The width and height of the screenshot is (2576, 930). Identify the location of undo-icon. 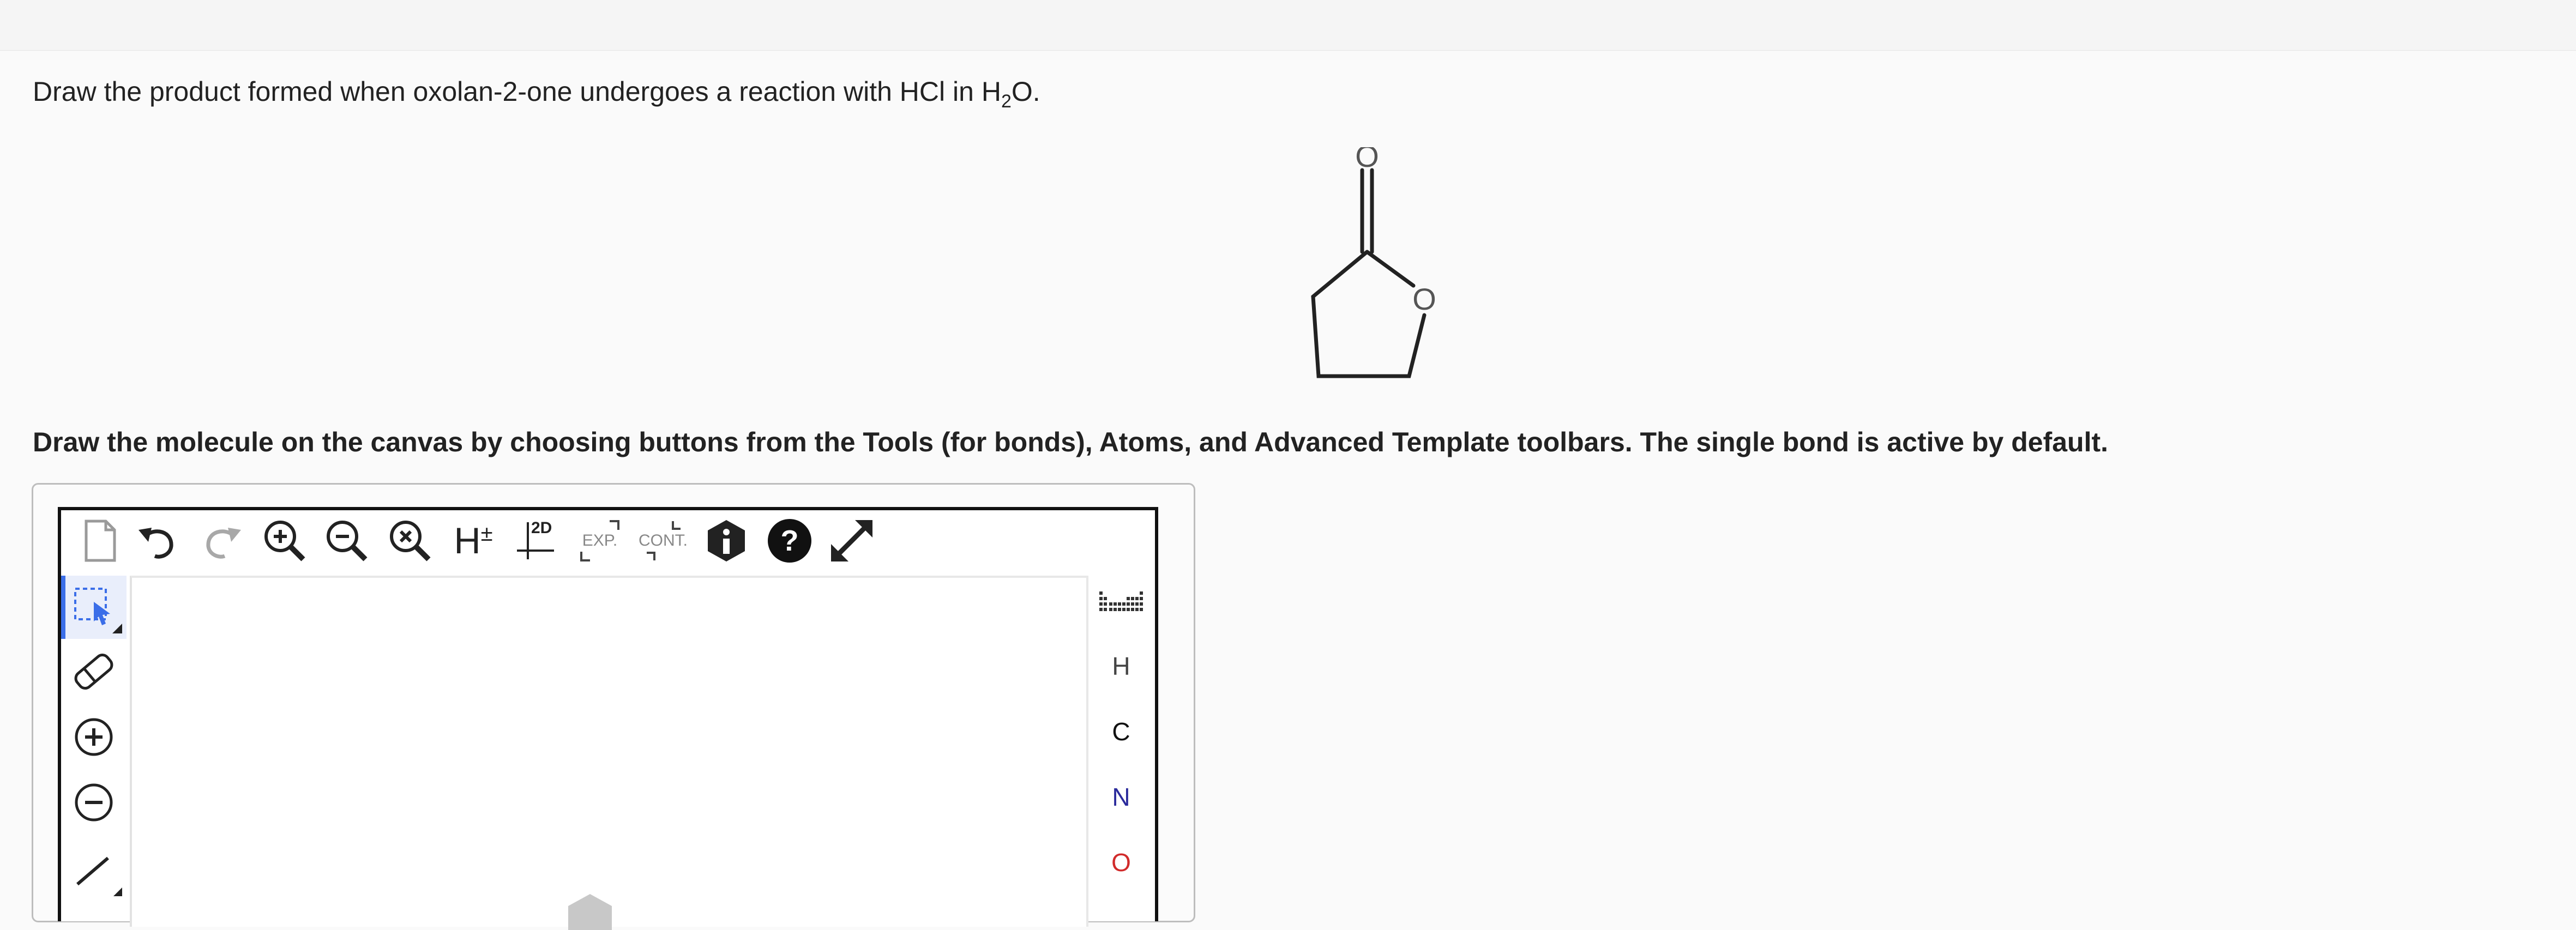
(157, 541).